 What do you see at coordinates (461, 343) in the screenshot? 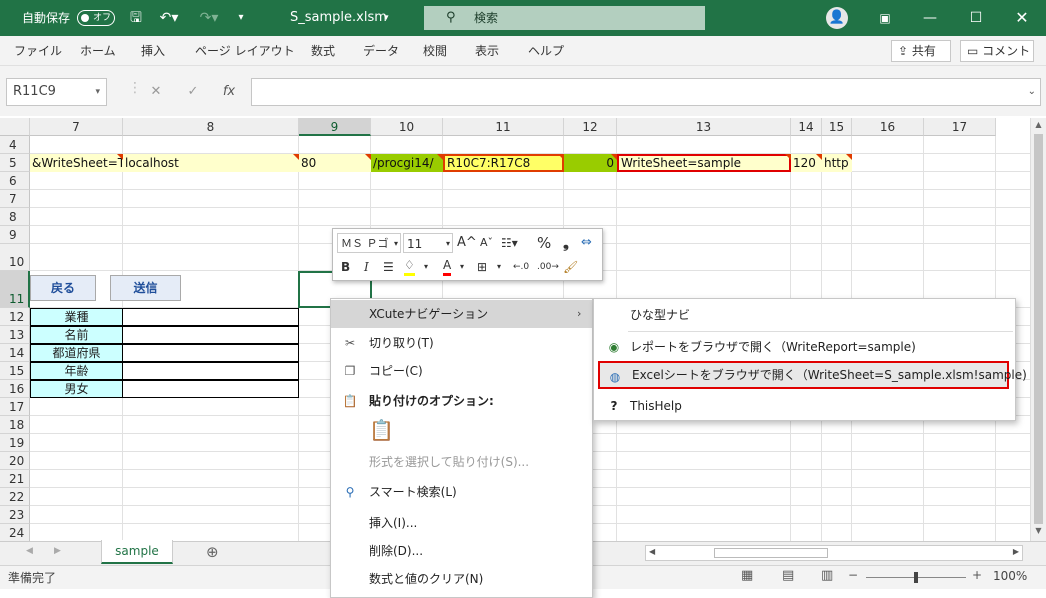
I see `menu-item-cut: ✂ 切り取り(T)` at bounding box center [461, 343].